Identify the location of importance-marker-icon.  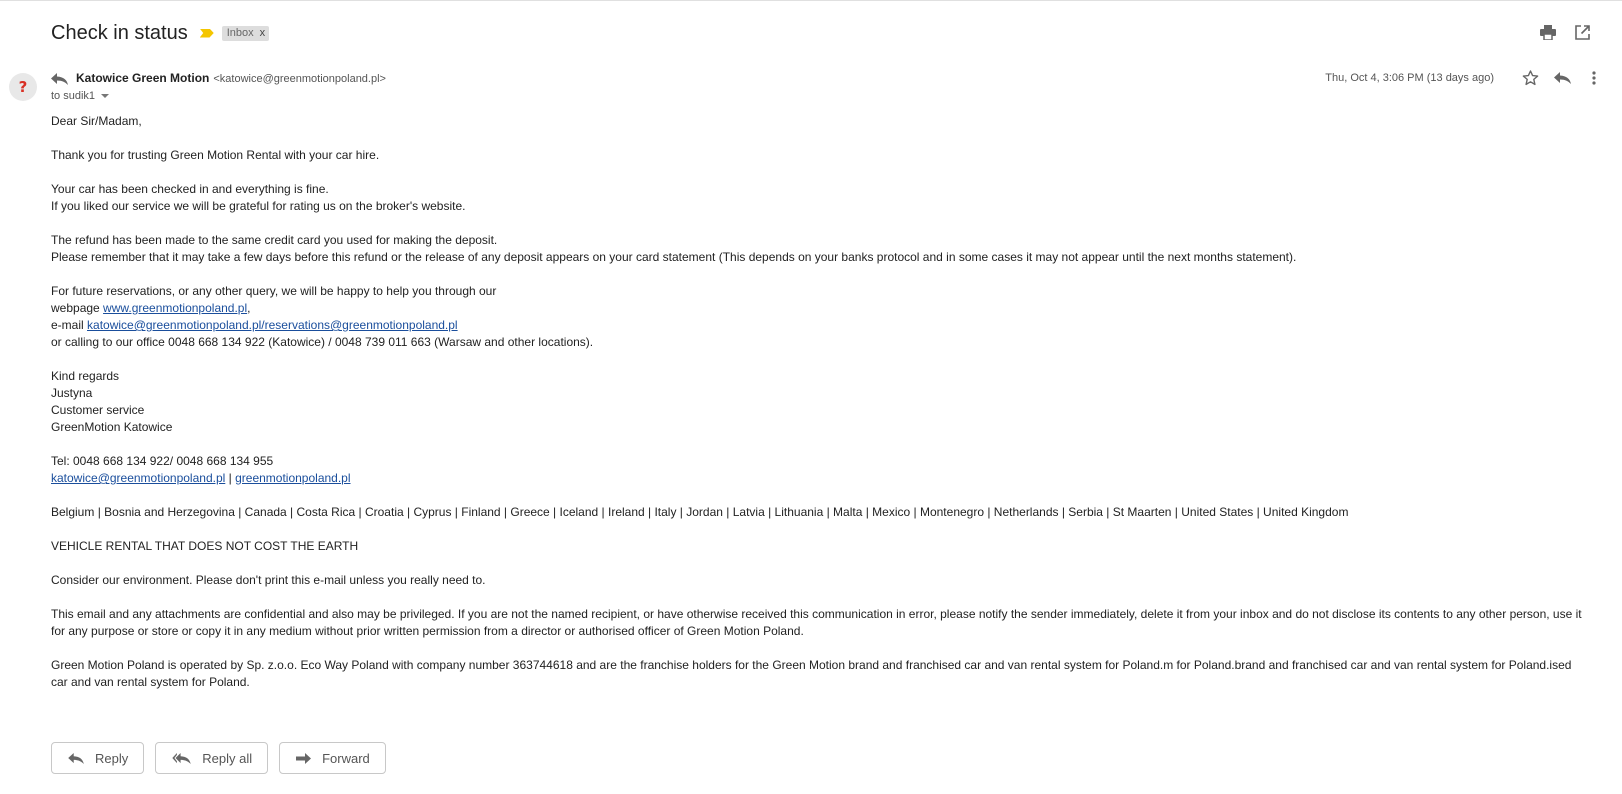
(206, 33).